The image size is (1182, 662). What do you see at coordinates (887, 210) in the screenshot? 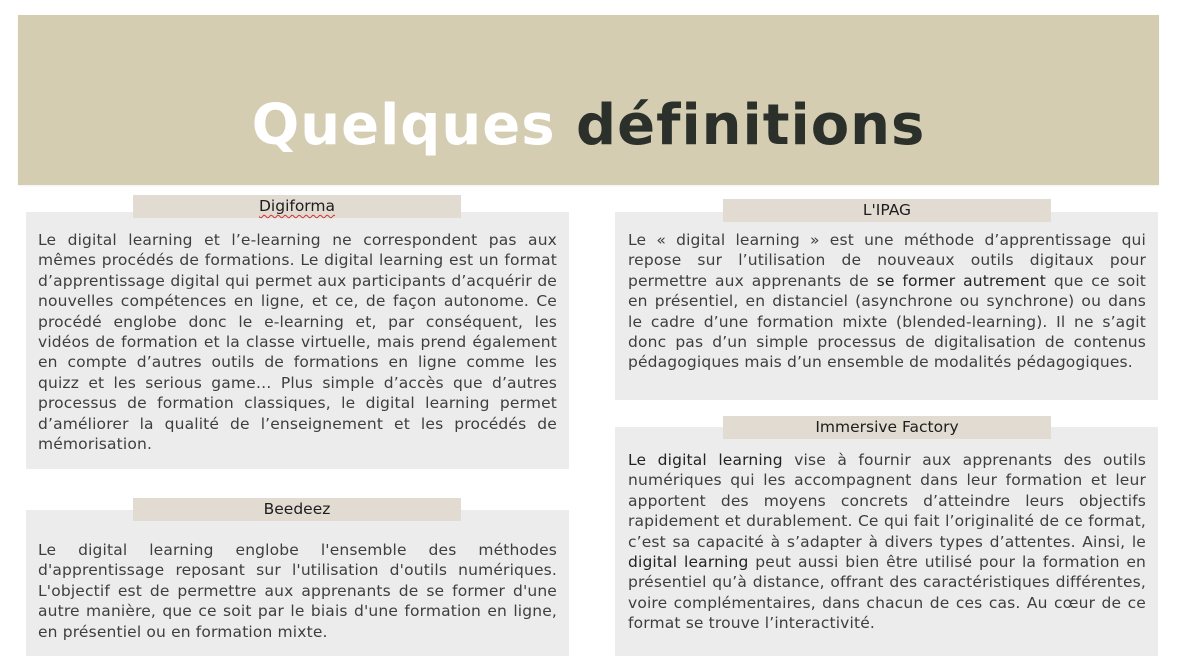
I see `ipag-label: L'IPAG` at bounding box center [887, 210].